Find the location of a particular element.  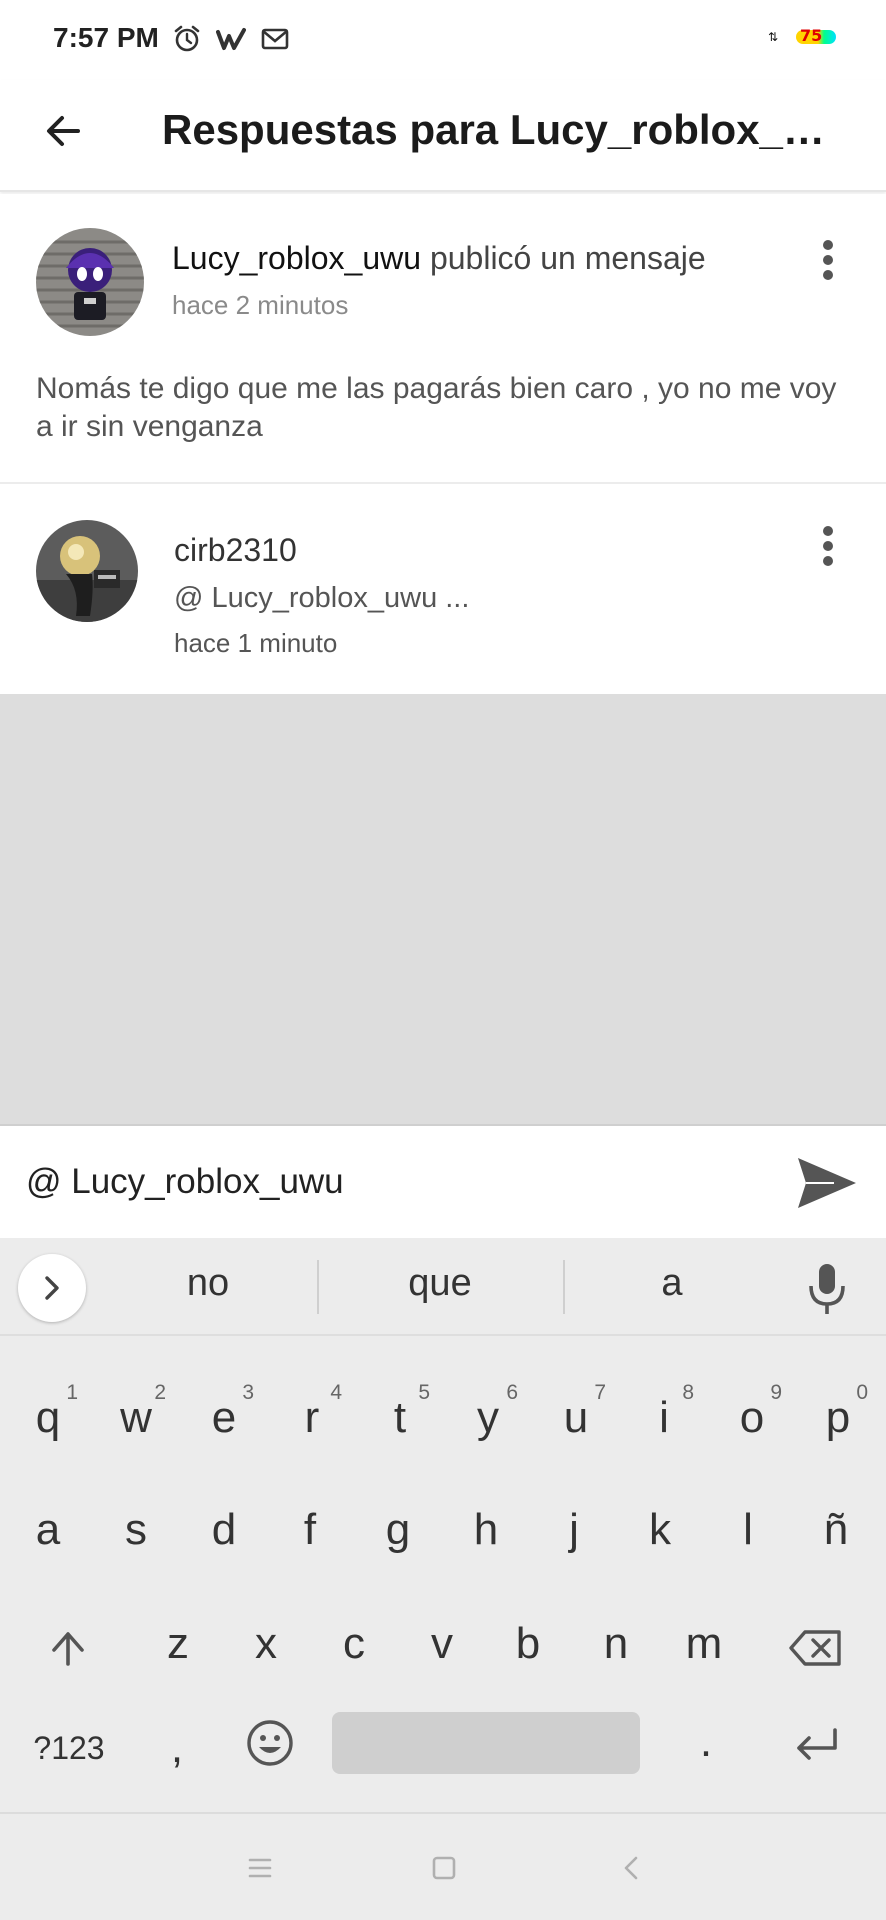

status-notification-icons is located at coordinates (231, 39).